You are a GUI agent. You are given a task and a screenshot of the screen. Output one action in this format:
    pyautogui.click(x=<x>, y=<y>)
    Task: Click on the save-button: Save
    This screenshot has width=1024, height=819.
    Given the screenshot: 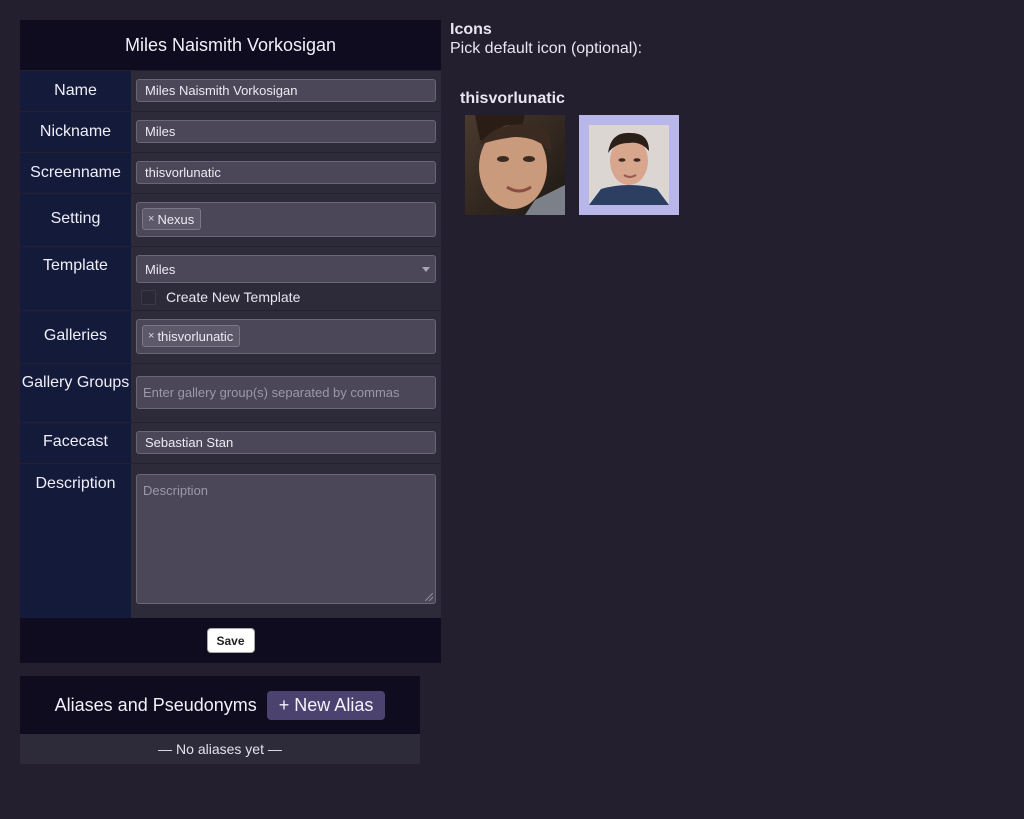 What is the action you would take?
    pyautogui.click(x=230, y=640)
    